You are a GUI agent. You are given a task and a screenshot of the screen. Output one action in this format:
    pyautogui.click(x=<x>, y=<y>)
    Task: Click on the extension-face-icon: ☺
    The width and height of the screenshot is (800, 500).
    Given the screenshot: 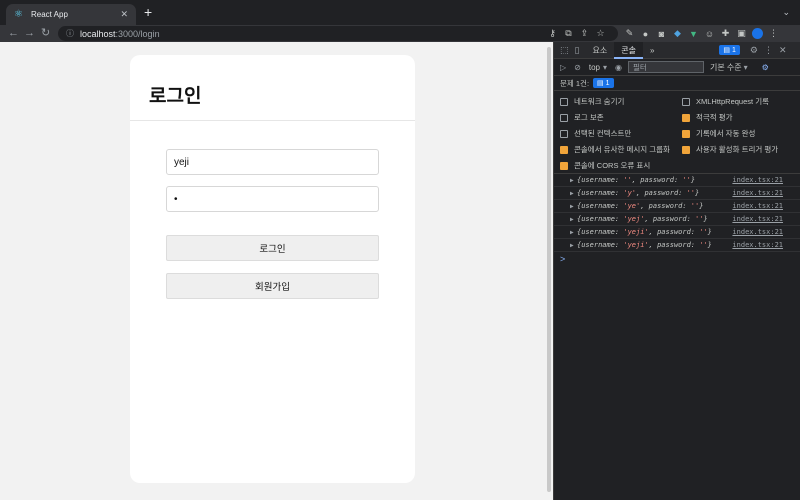 What is the action you would take?
    pyautogui.click(x=709, y=34)
    